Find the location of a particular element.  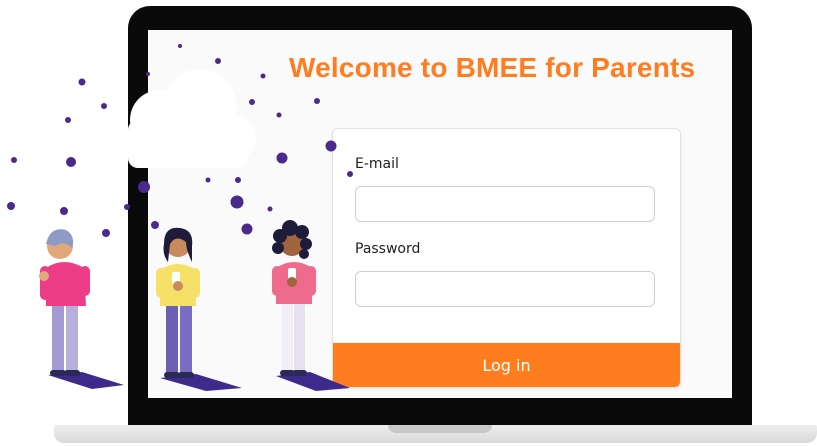

cloud-icon is located at coordinates (192, 118).